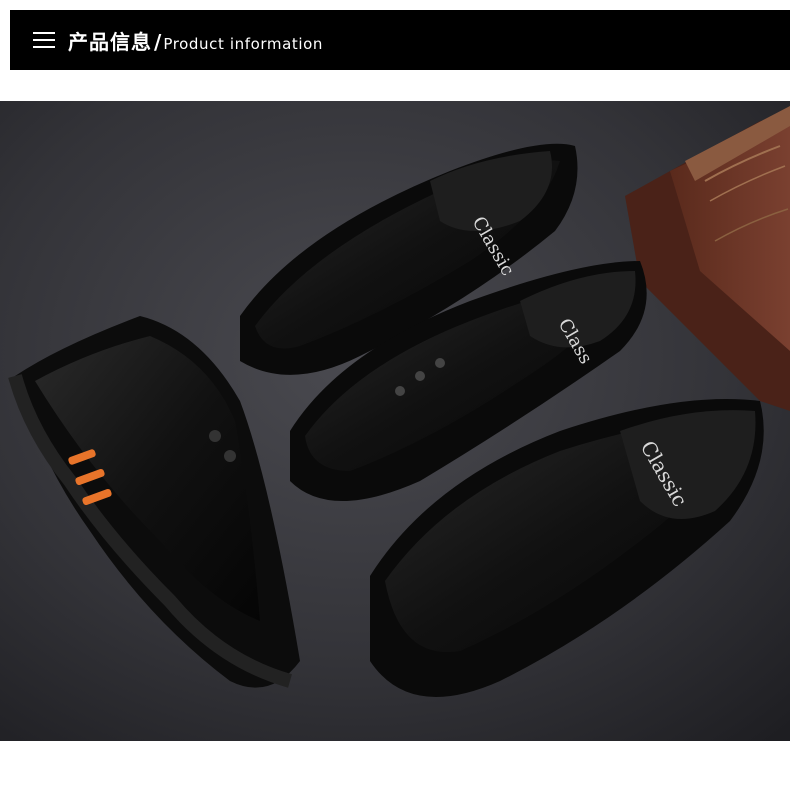  I want to click on title-english: Product information, so click(243, 44).